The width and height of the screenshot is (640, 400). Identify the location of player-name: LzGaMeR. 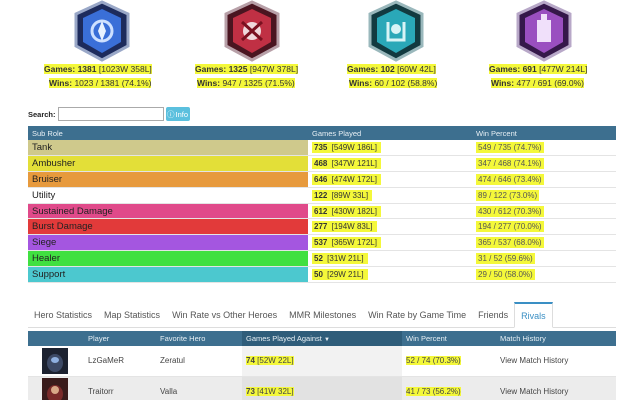
(120, 361).